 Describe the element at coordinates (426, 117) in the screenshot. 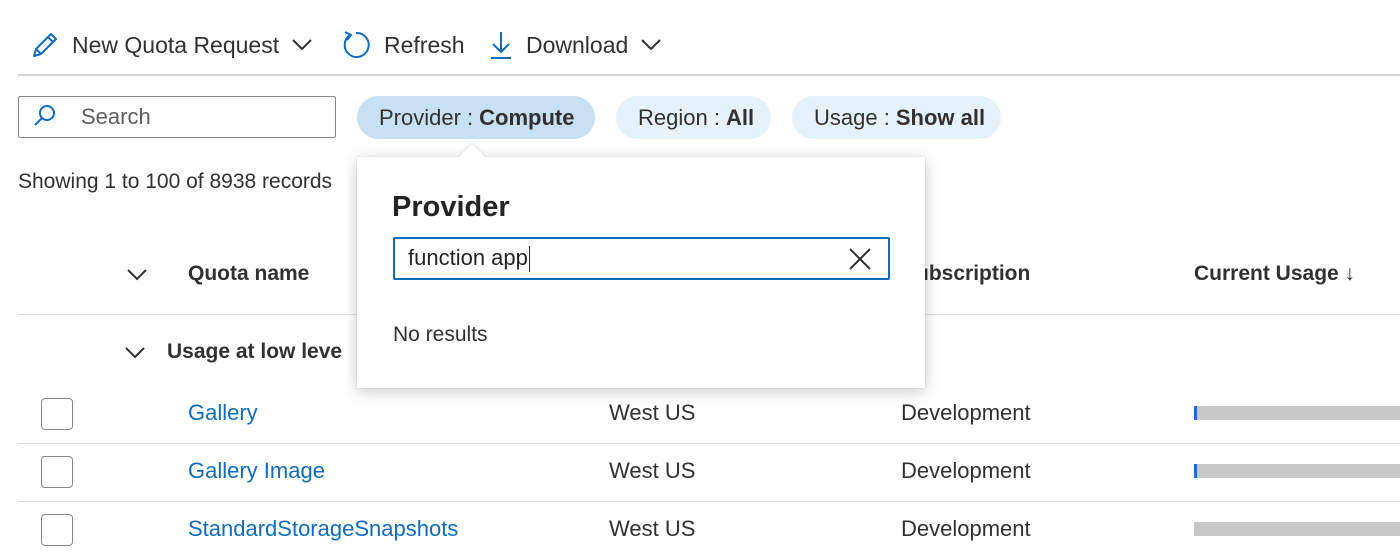

I see `provider-filter-key: Provider :` at that location.